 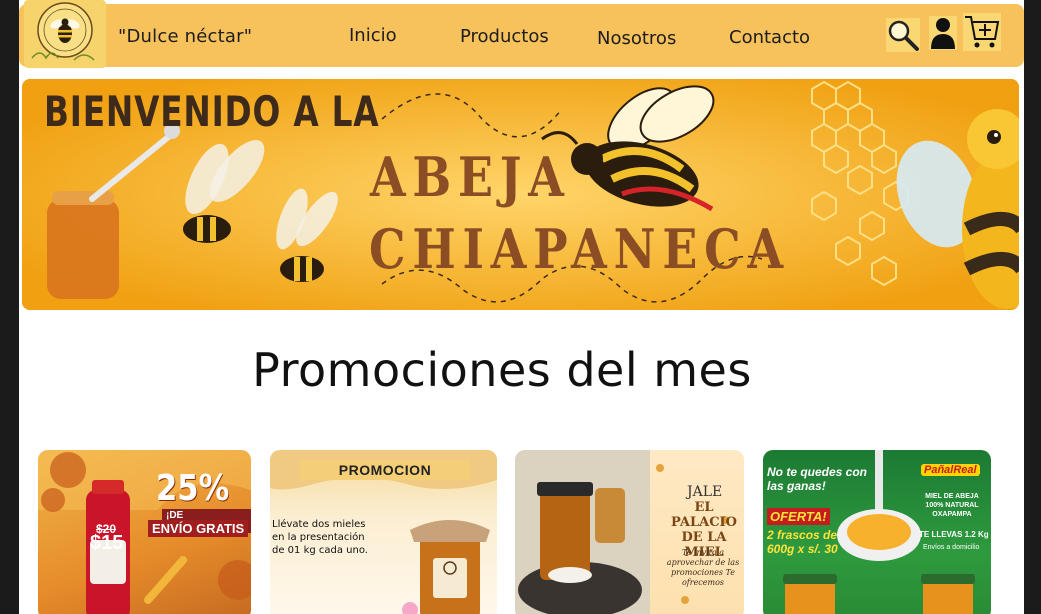 I want to click on new-price: $15, so click(x=107, y=543).